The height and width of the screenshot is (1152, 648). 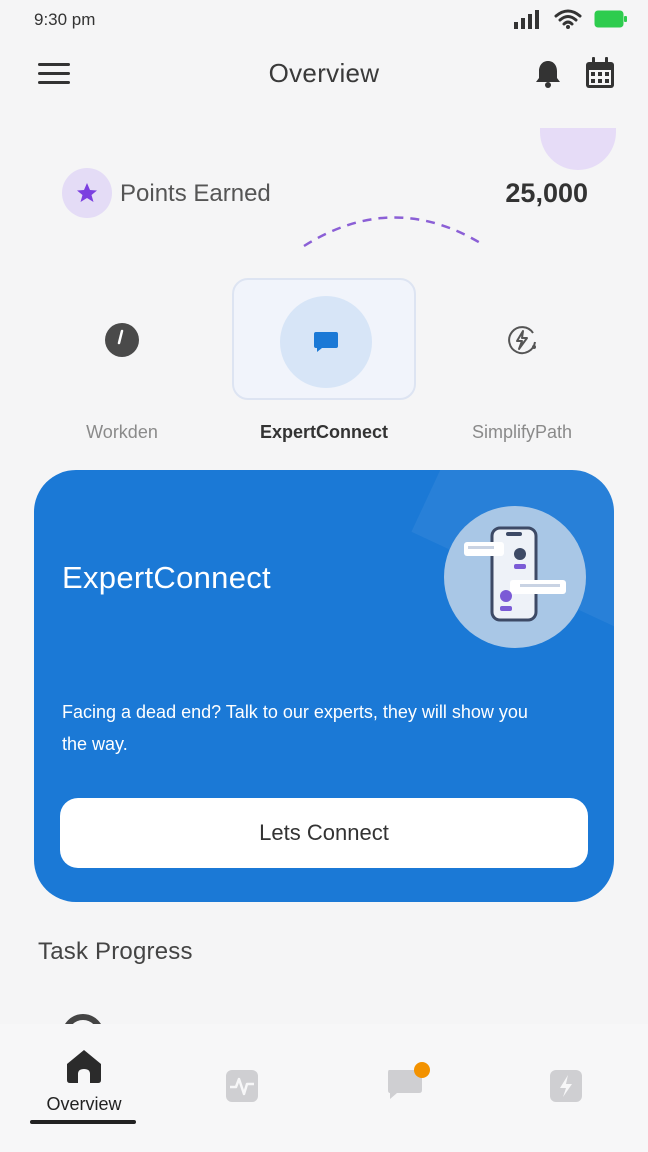 What do you see at coordinates (166, 577) in the screenshot?
I see `promo-title: ExpertConnect` at bounding box center [166, 577].